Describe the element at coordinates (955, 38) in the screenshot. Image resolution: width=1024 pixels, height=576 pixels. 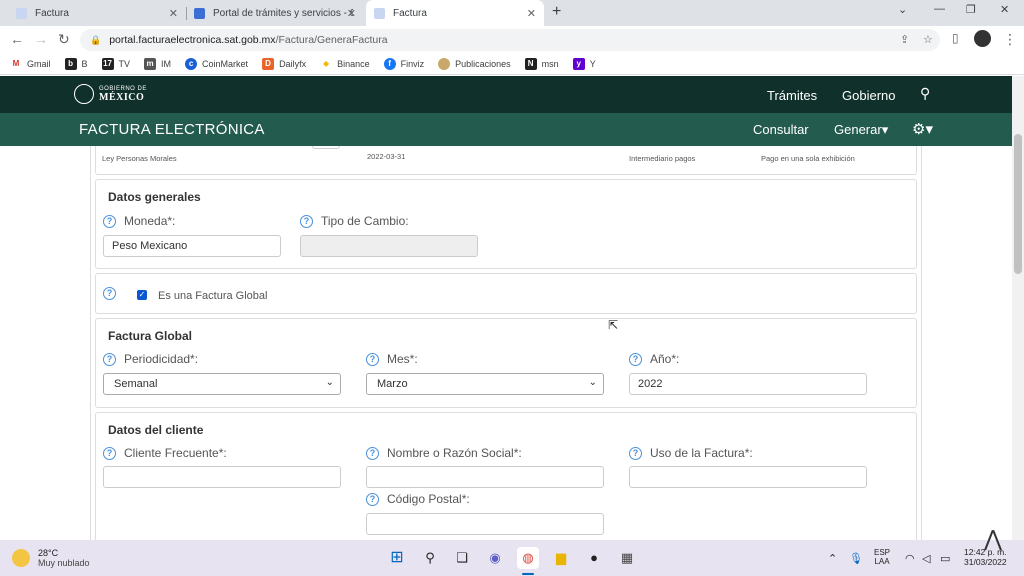
I see `side-panel-icon: ▯` at that location.